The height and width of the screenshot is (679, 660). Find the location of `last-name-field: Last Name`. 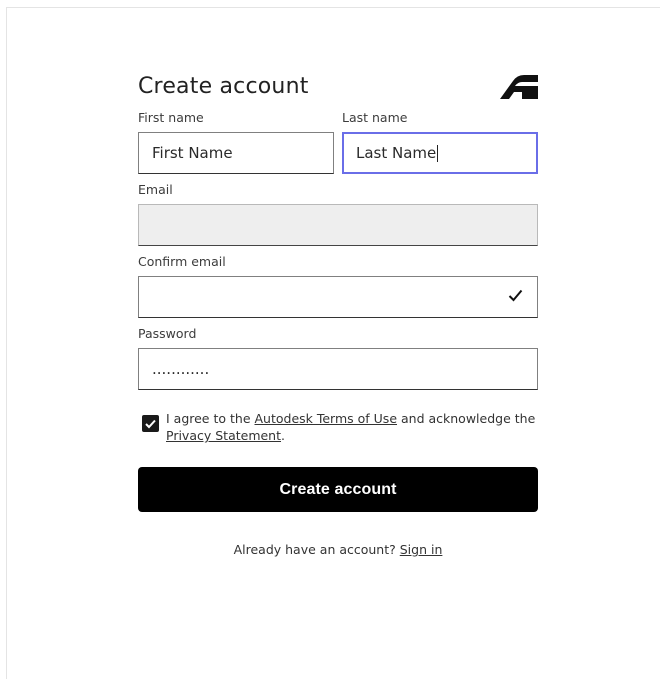

last-name-field: Last Name is located at coordinates (440, 153).